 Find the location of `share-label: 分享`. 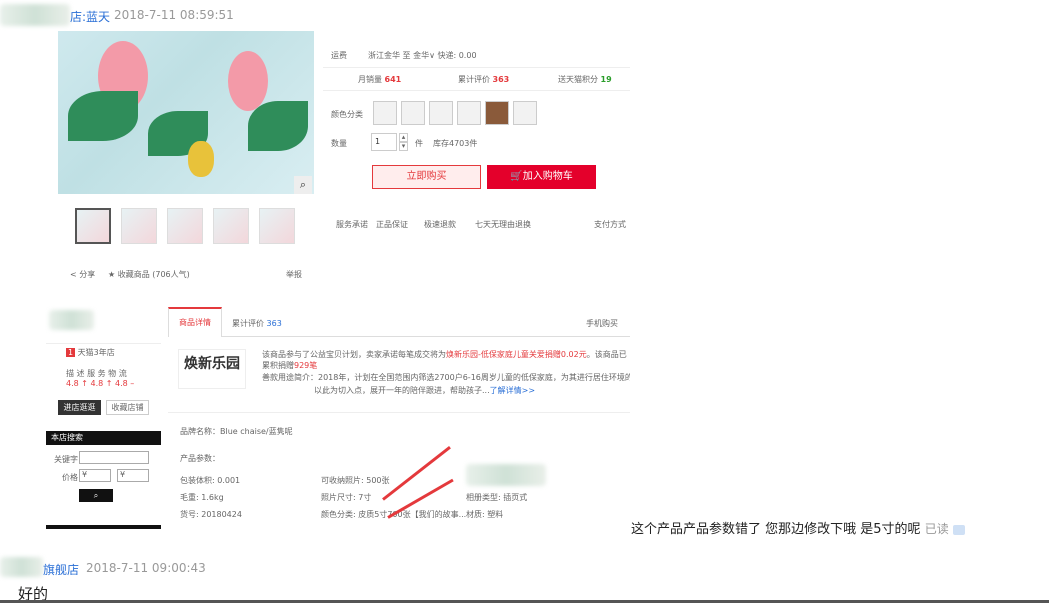

share-label: 分享 is located at coordinates (87, 274).